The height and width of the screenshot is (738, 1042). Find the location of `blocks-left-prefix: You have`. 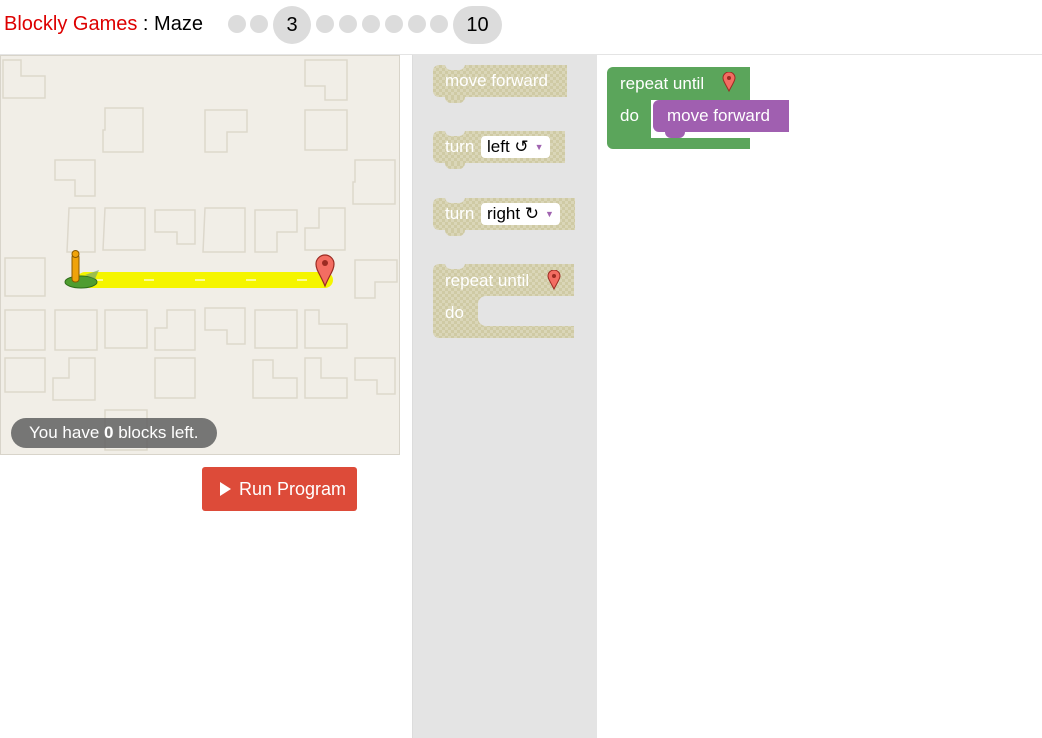

blocks-left-prefix: You have is located at coordinates (66, 432).